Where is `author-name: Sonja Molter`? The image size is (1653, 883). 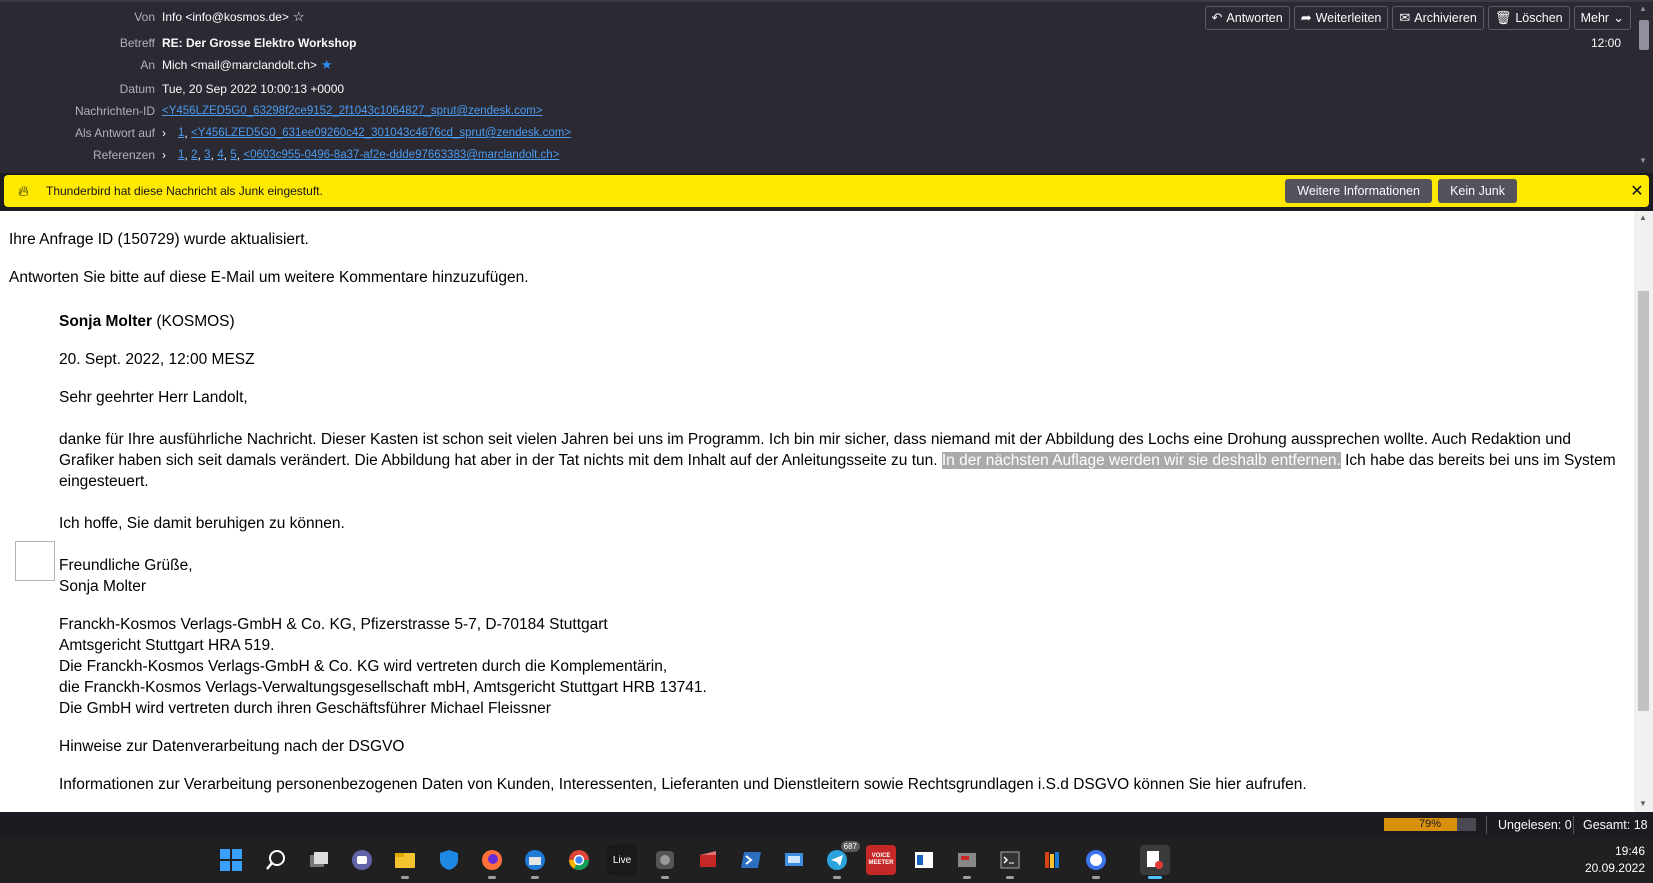 author-name: Sonja Molter is located at coordinates (106, 321).